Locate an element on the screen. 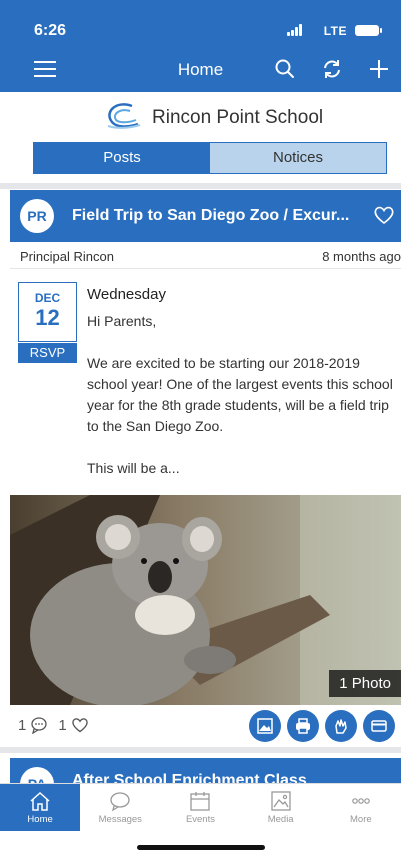 The width and height of the screenshot is (401, 855). tab-bar: Home Messages Events Media More is located at coordinates (200, 807).